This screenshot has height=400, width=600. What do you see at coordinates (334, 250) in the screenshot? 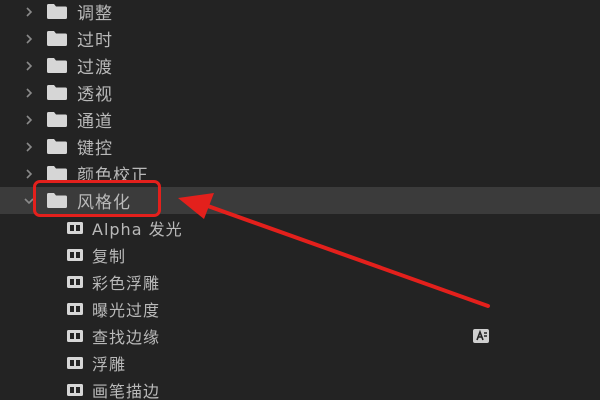
I see `annotation-arrow` at bounding box center [334, 250].